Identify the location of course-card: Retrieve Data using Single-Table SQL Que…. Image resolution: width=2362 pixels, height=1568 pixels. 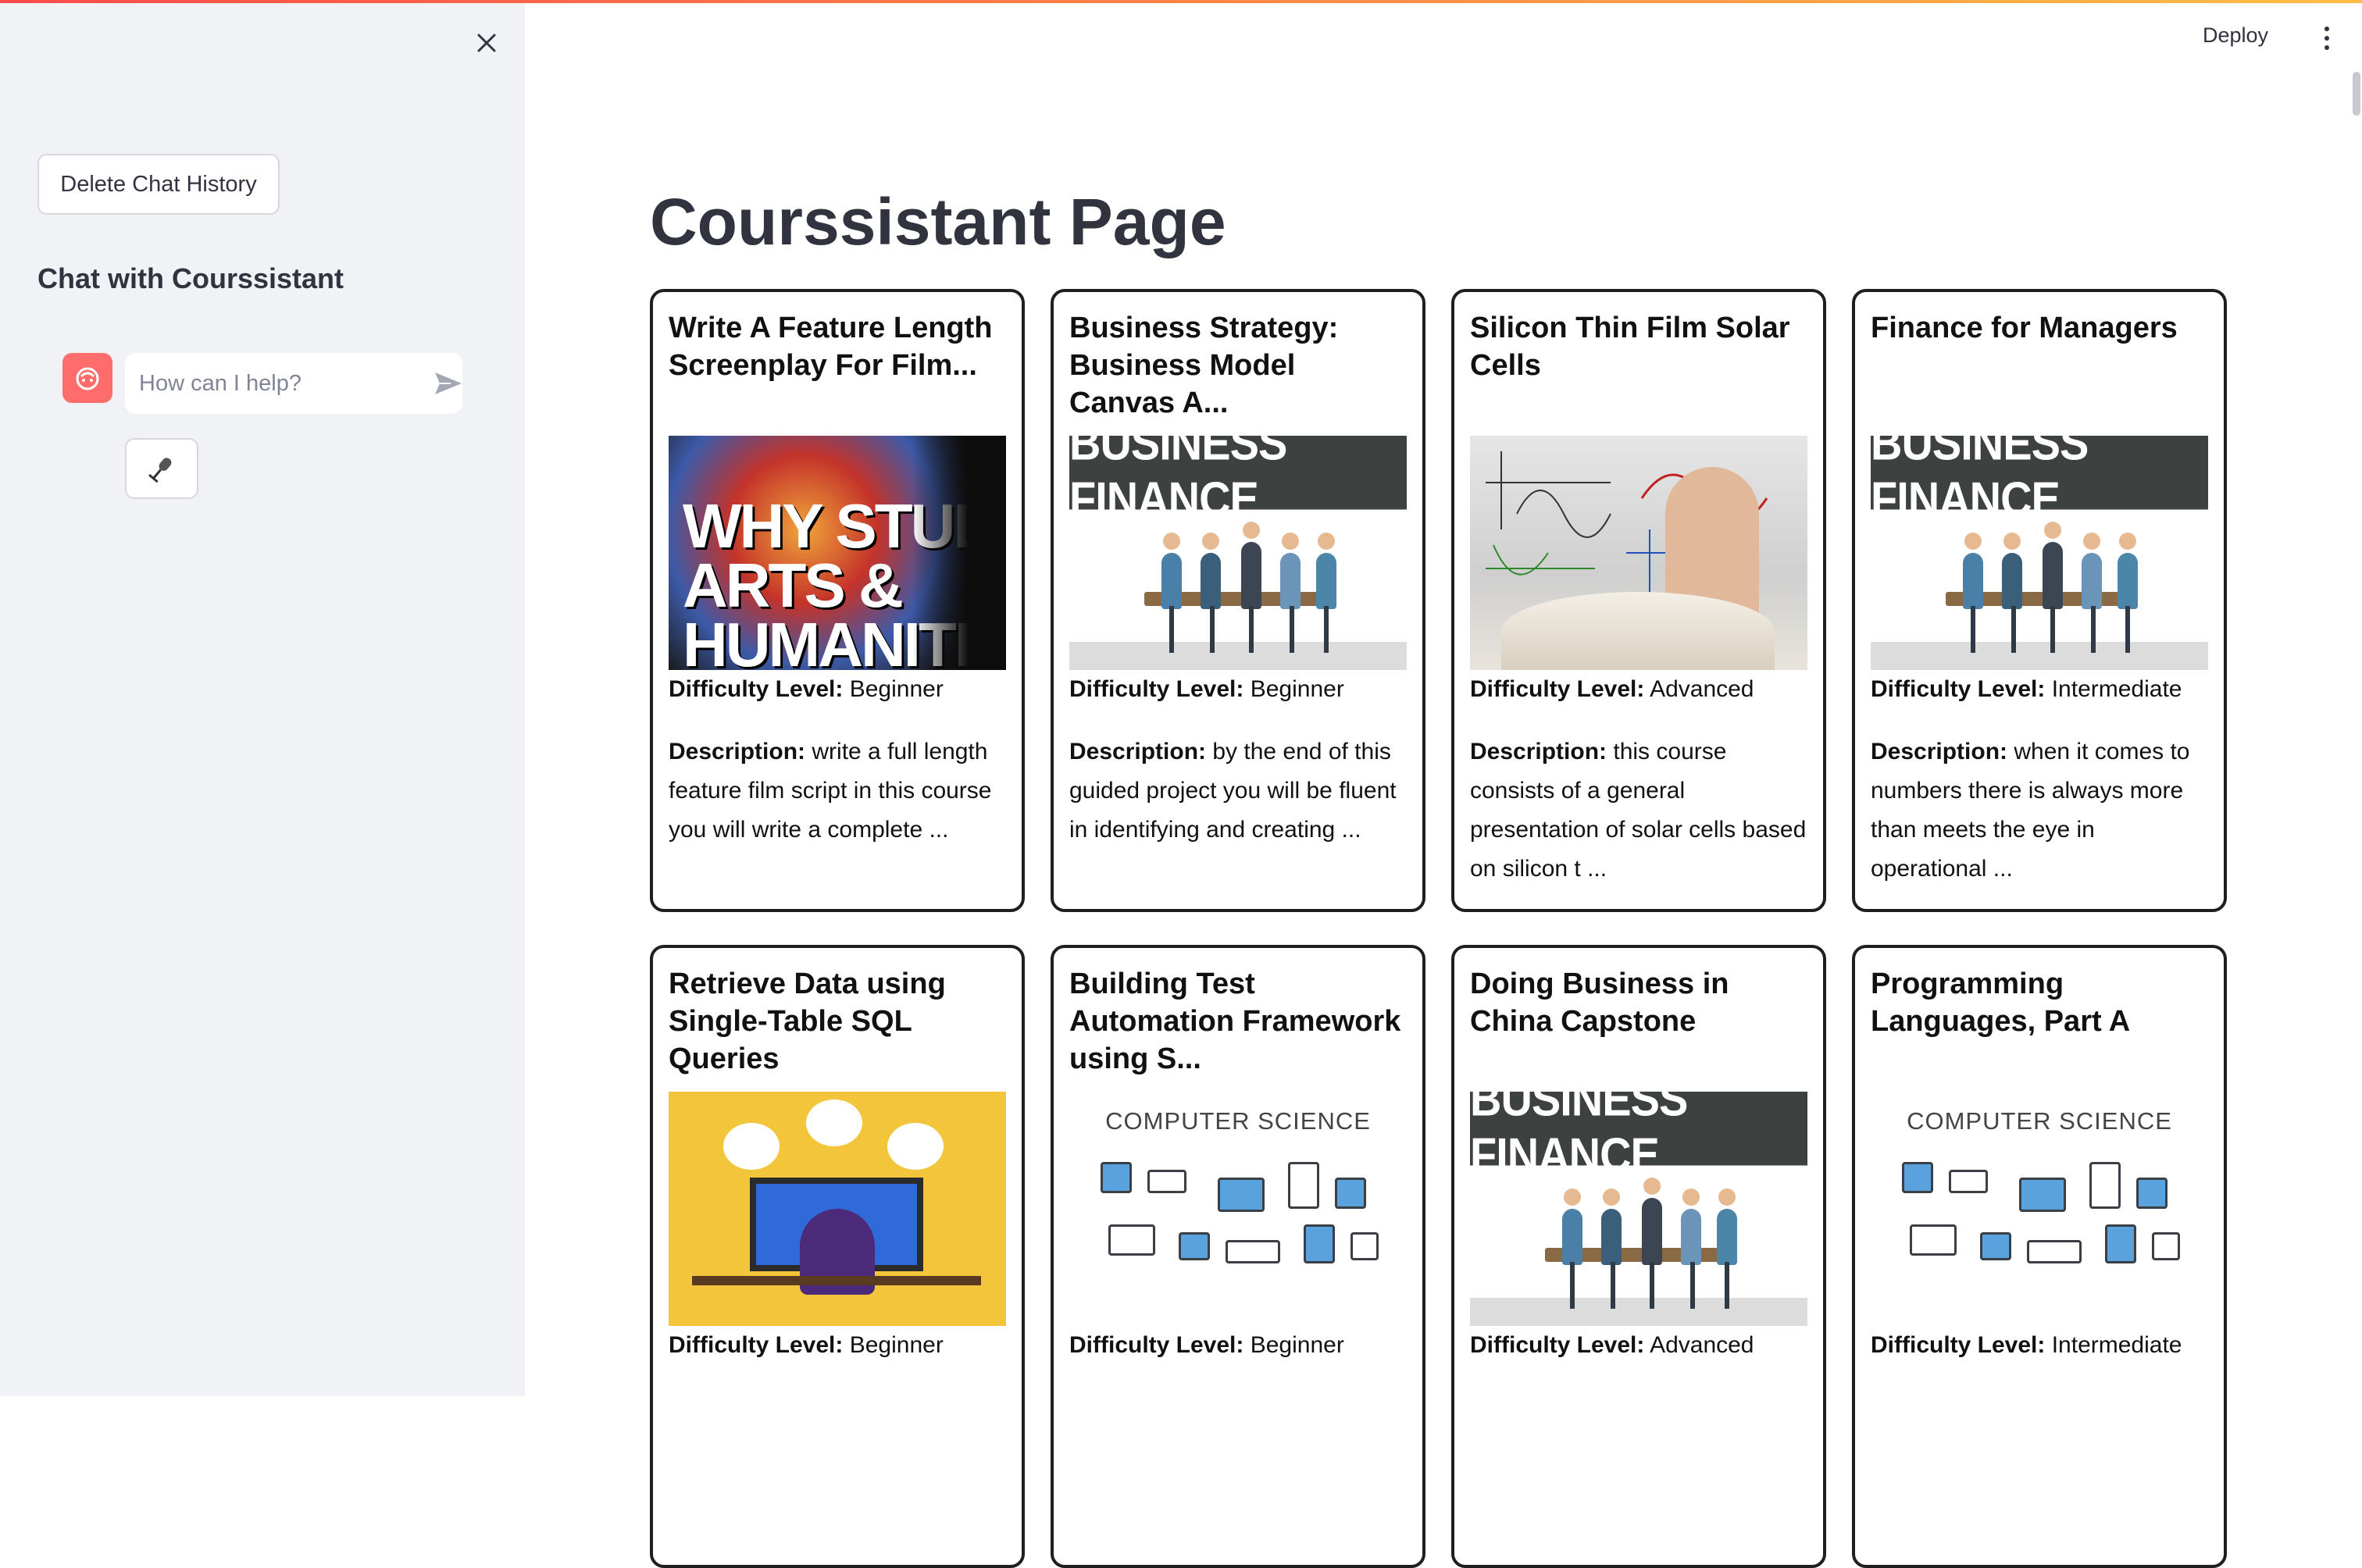
(837, 1256).